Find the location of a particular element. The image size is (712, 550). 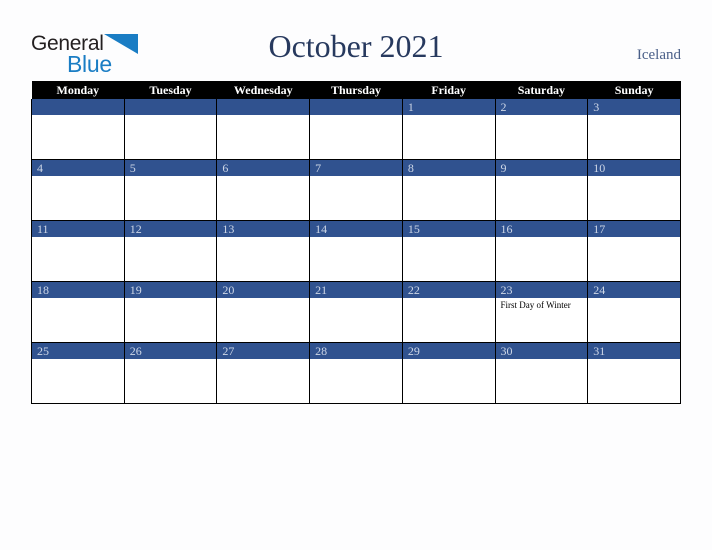

calendar-day-cell: 27 is located at coordinates (263, 373).